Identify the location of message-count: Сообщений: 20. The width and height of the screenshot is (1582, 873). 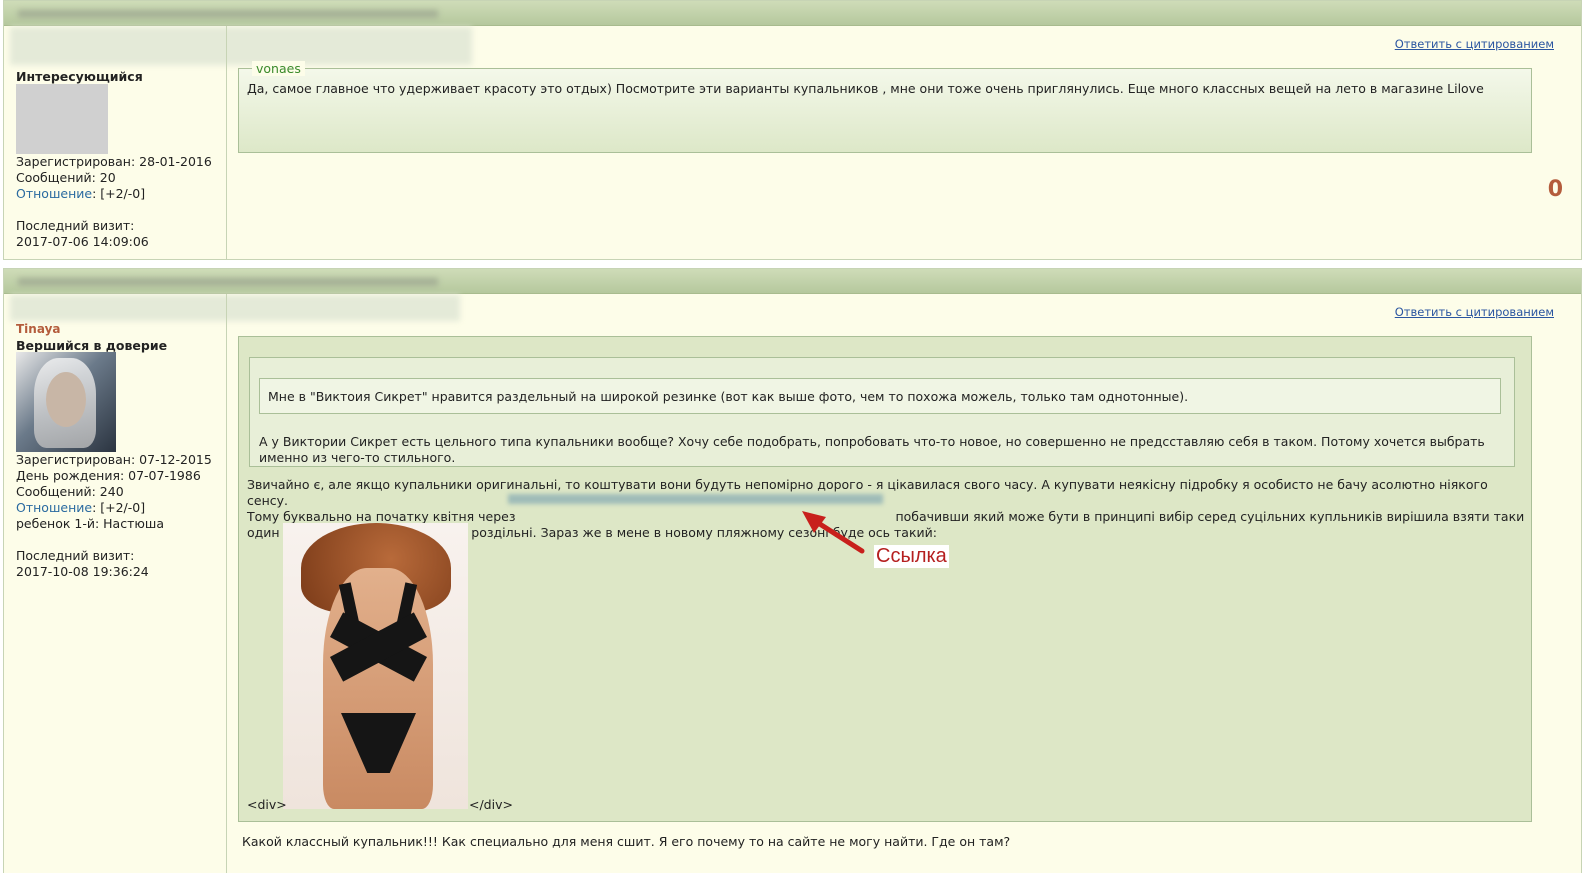
(66, 177).